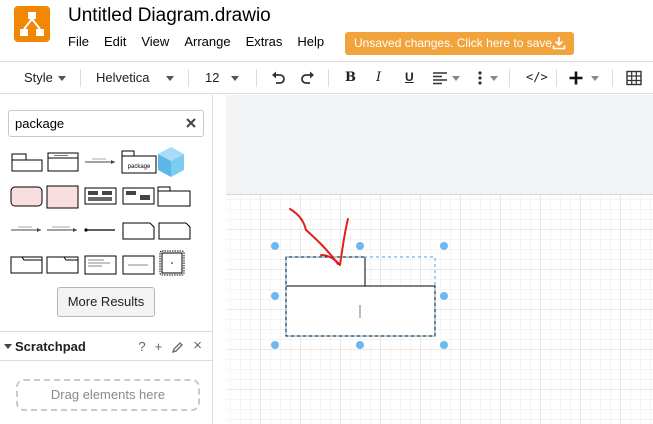 The height and width of the screenshot is (424, 653). I want to click on handle-se, so click(444, 345).